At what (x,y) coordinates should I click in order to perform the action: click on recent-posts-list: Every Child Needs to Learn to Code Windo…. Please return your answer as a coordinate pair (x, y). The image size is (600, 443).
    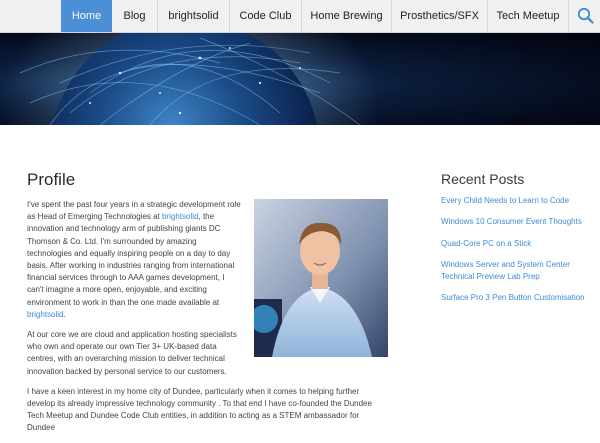
    Looking at the image, I should click on (516, 254).